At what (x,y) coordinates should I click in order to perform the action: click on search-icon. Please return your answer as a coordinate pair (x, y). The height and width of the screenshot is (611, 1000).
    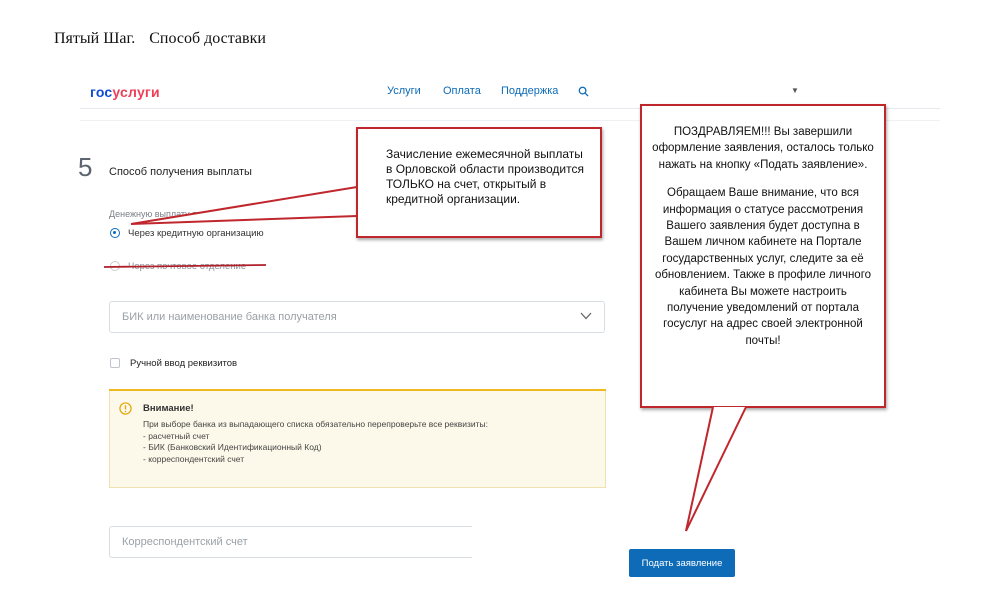
    Looking at the image, I should click on (583, 91).